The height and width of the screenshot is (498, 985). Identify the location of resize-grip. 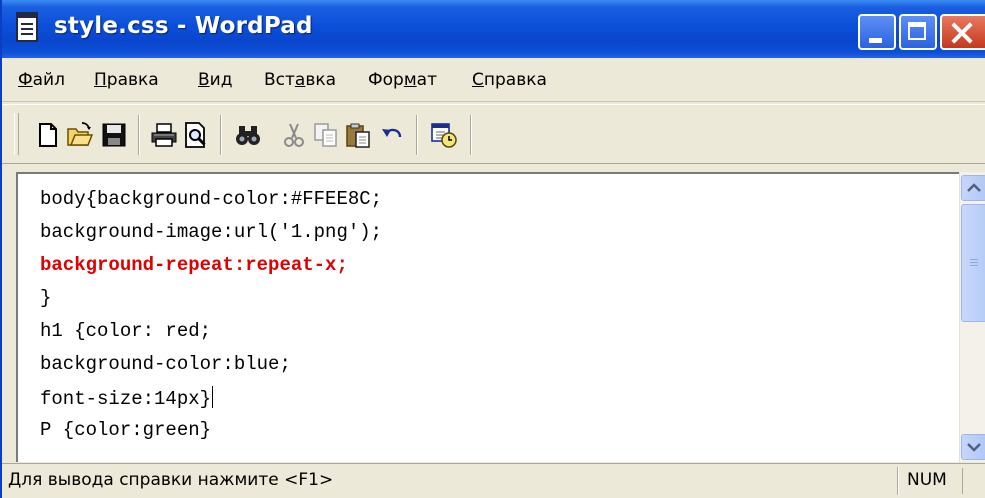
(973, 481).